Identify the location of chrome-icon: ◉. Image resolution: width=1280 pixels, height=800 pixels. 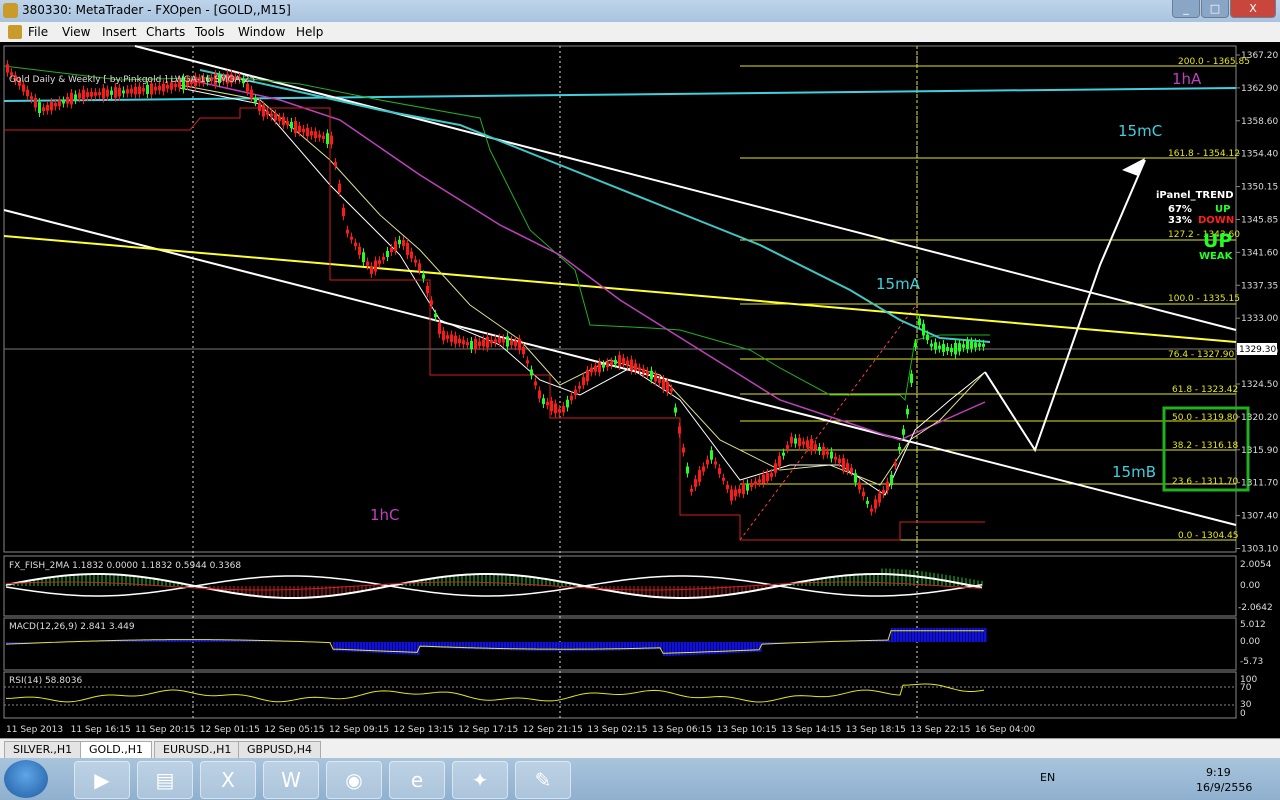
(354, 780).